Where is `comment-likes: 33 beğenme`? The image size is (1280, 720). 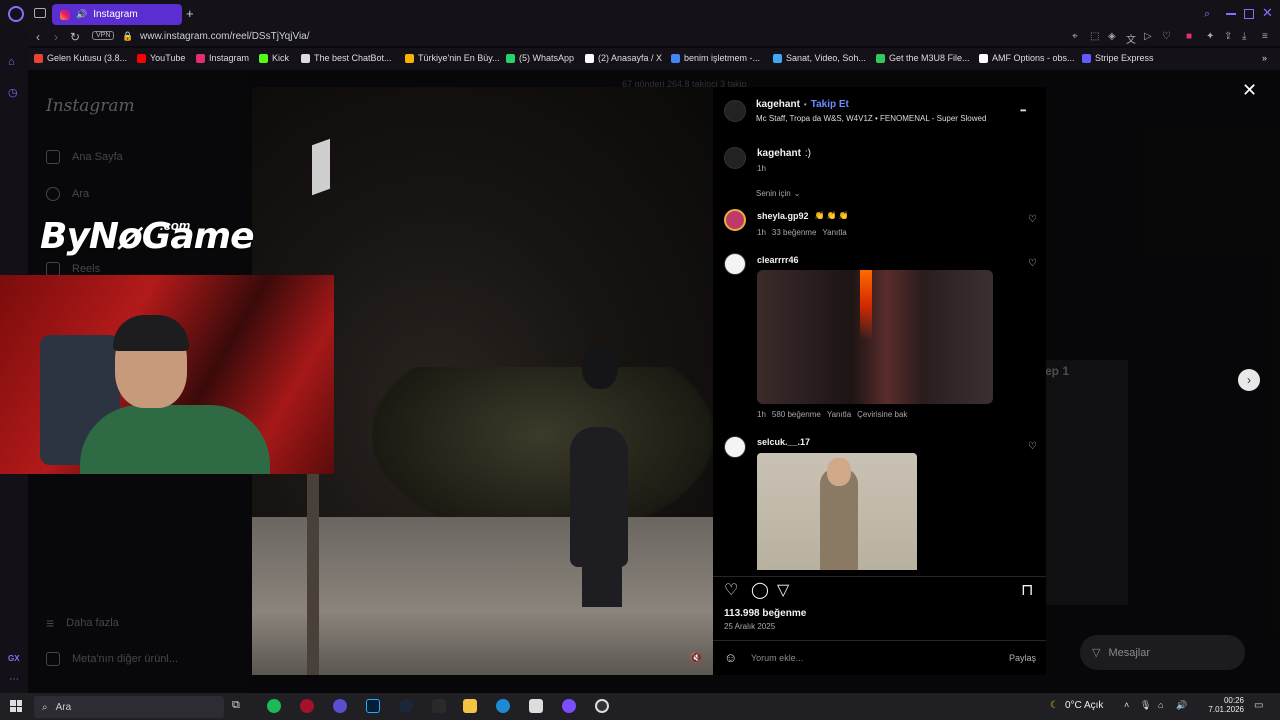 comment-likes: 33 beğenme is located at coordinates (794, 232).